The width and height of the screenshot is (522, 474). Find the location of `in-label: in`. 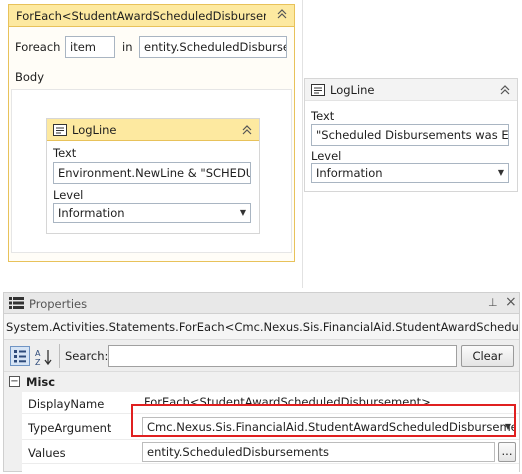

in-label: in is located at coordinates (127, 47).